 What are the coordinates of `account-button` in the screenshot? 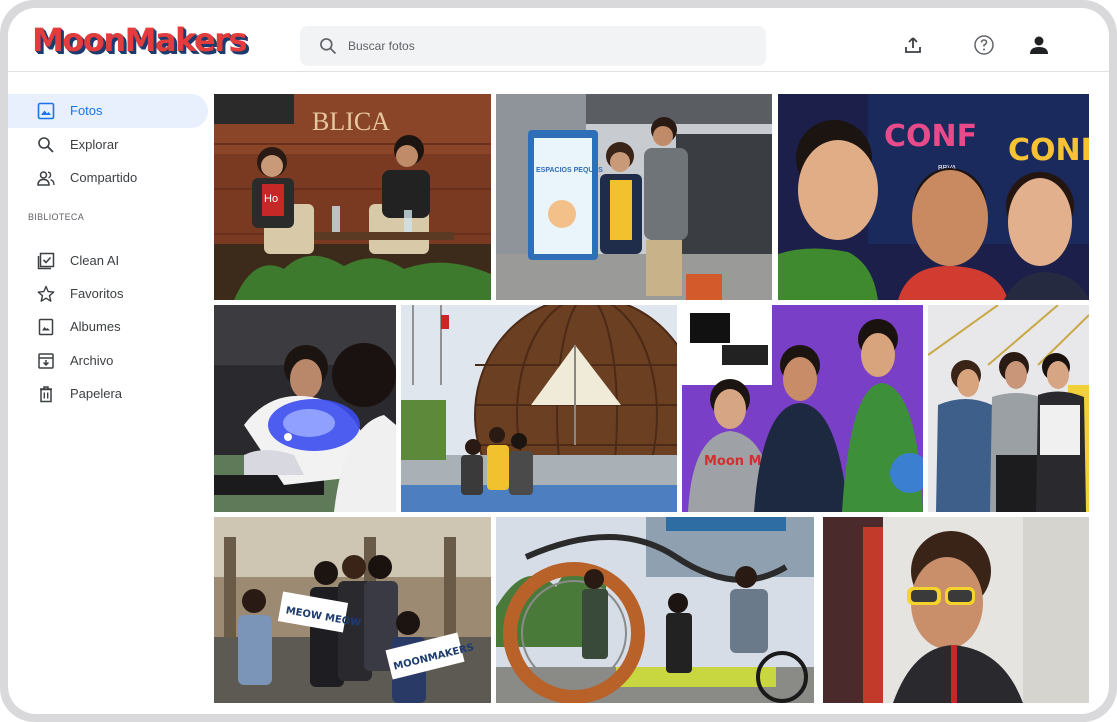 It's located at (1039, 45).